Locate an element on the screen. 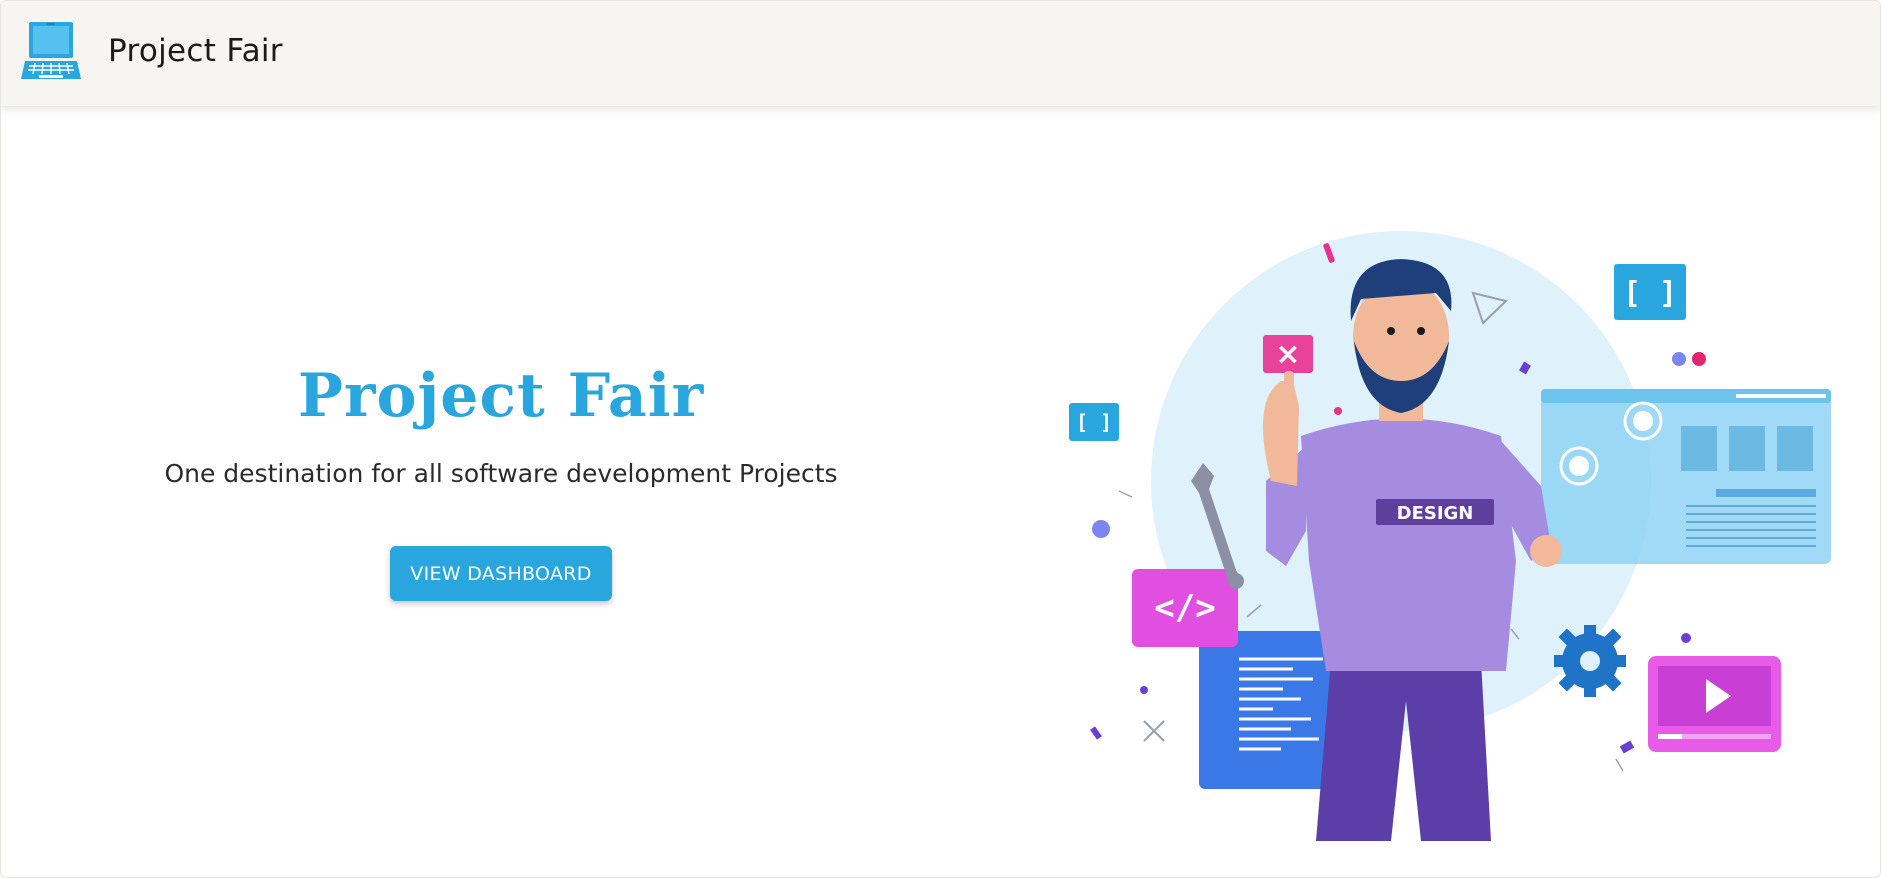 This screenshot has height=878, width=1881. video-player-icon is located at coordinates (1714, 704).